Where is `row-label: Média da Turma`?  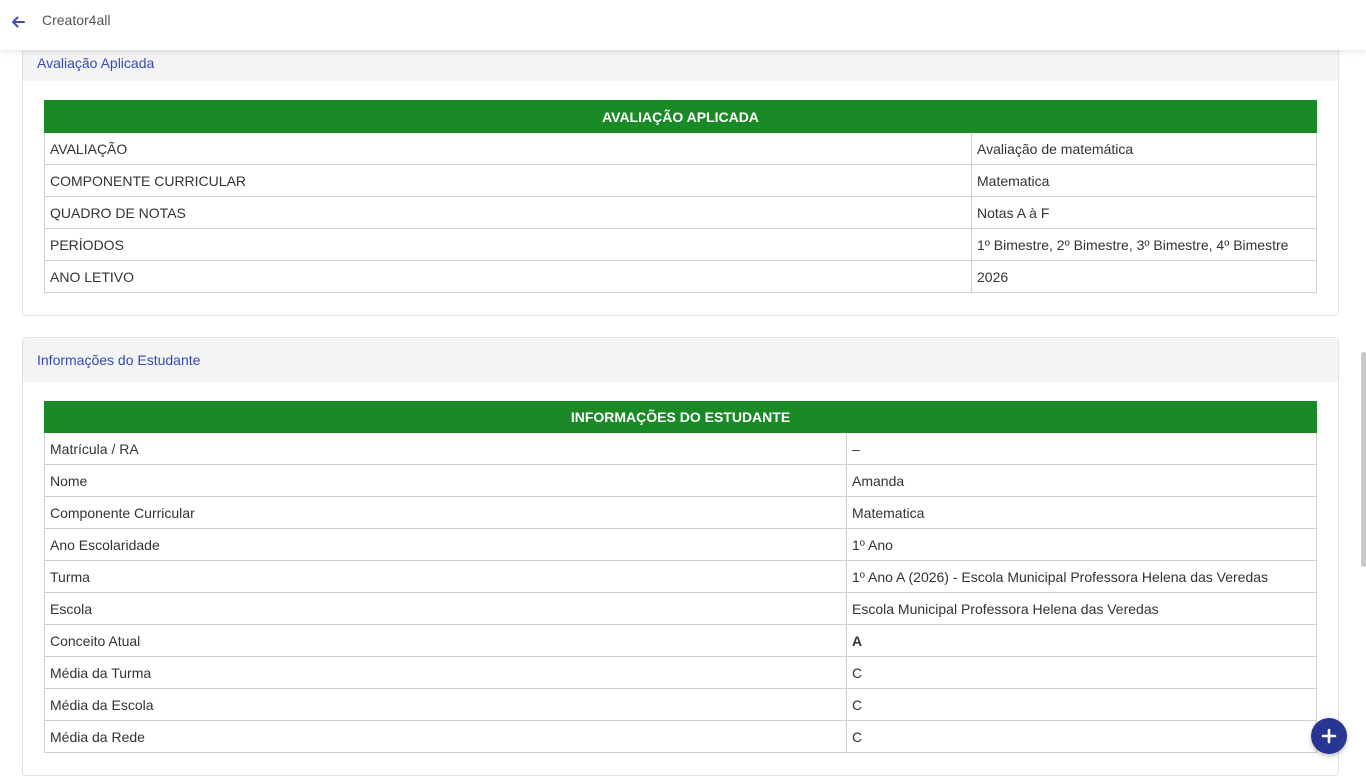 row-label: Média da Turma is located at coordinates (445, 672).